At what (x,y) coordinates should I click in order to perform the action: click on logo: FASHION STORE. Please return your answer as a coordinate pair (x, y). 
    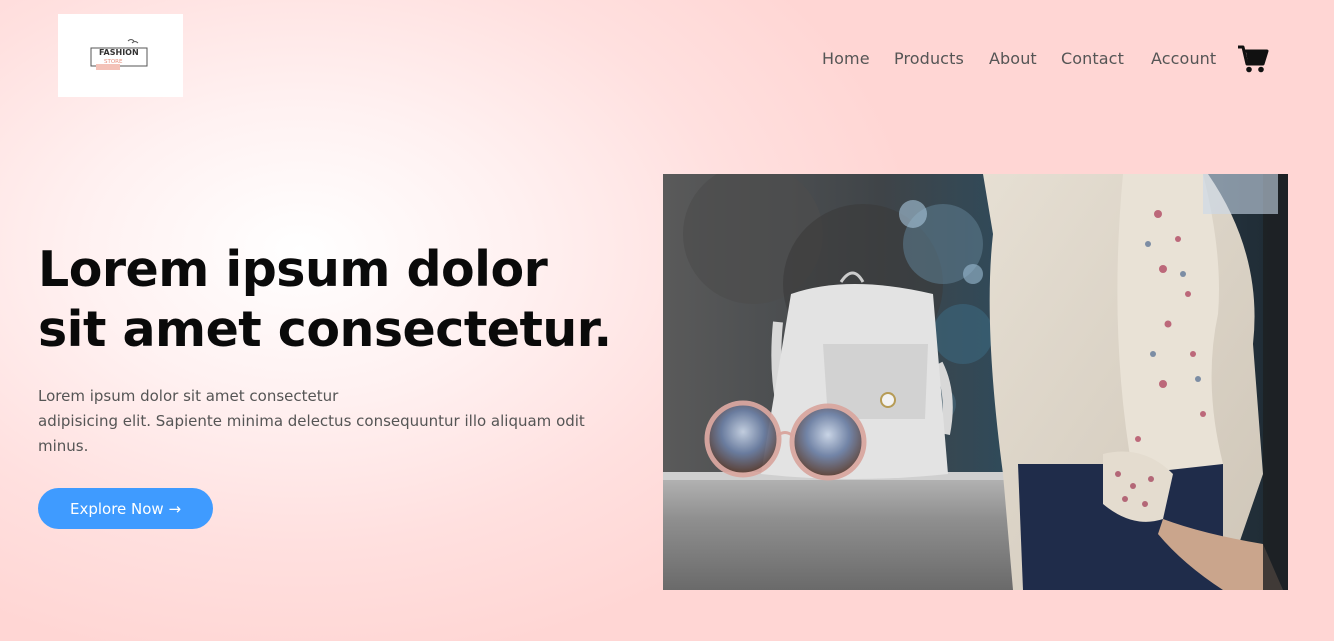
    Looking at the image, I should click on (120, 55).